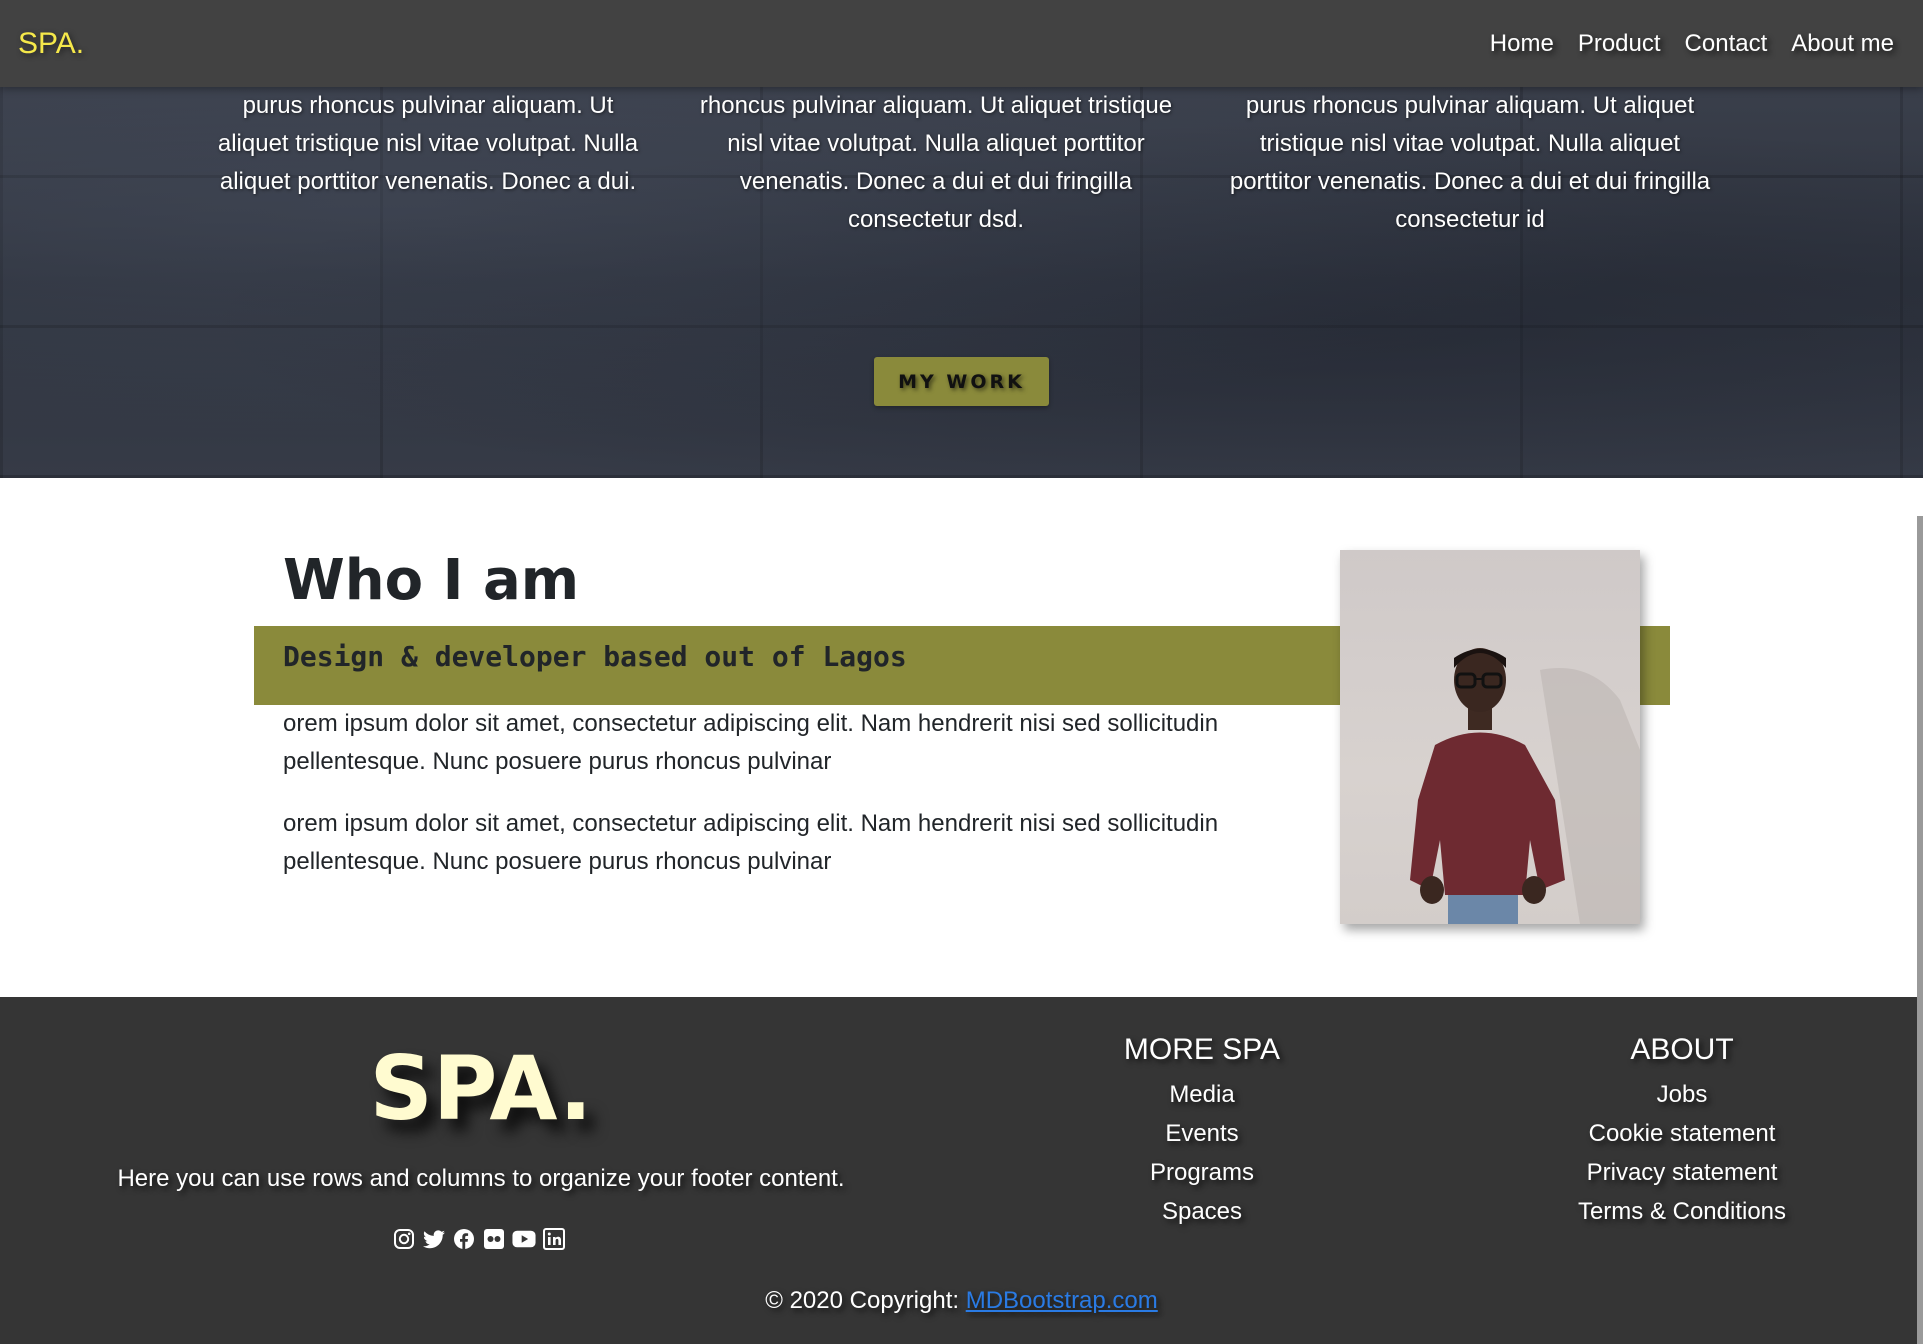 This screenshot has height=1344, width=1923. Describe the element at coordinates (1202, 1172) in the screenshot. I see `footer-link-programs: Programs` at that location.